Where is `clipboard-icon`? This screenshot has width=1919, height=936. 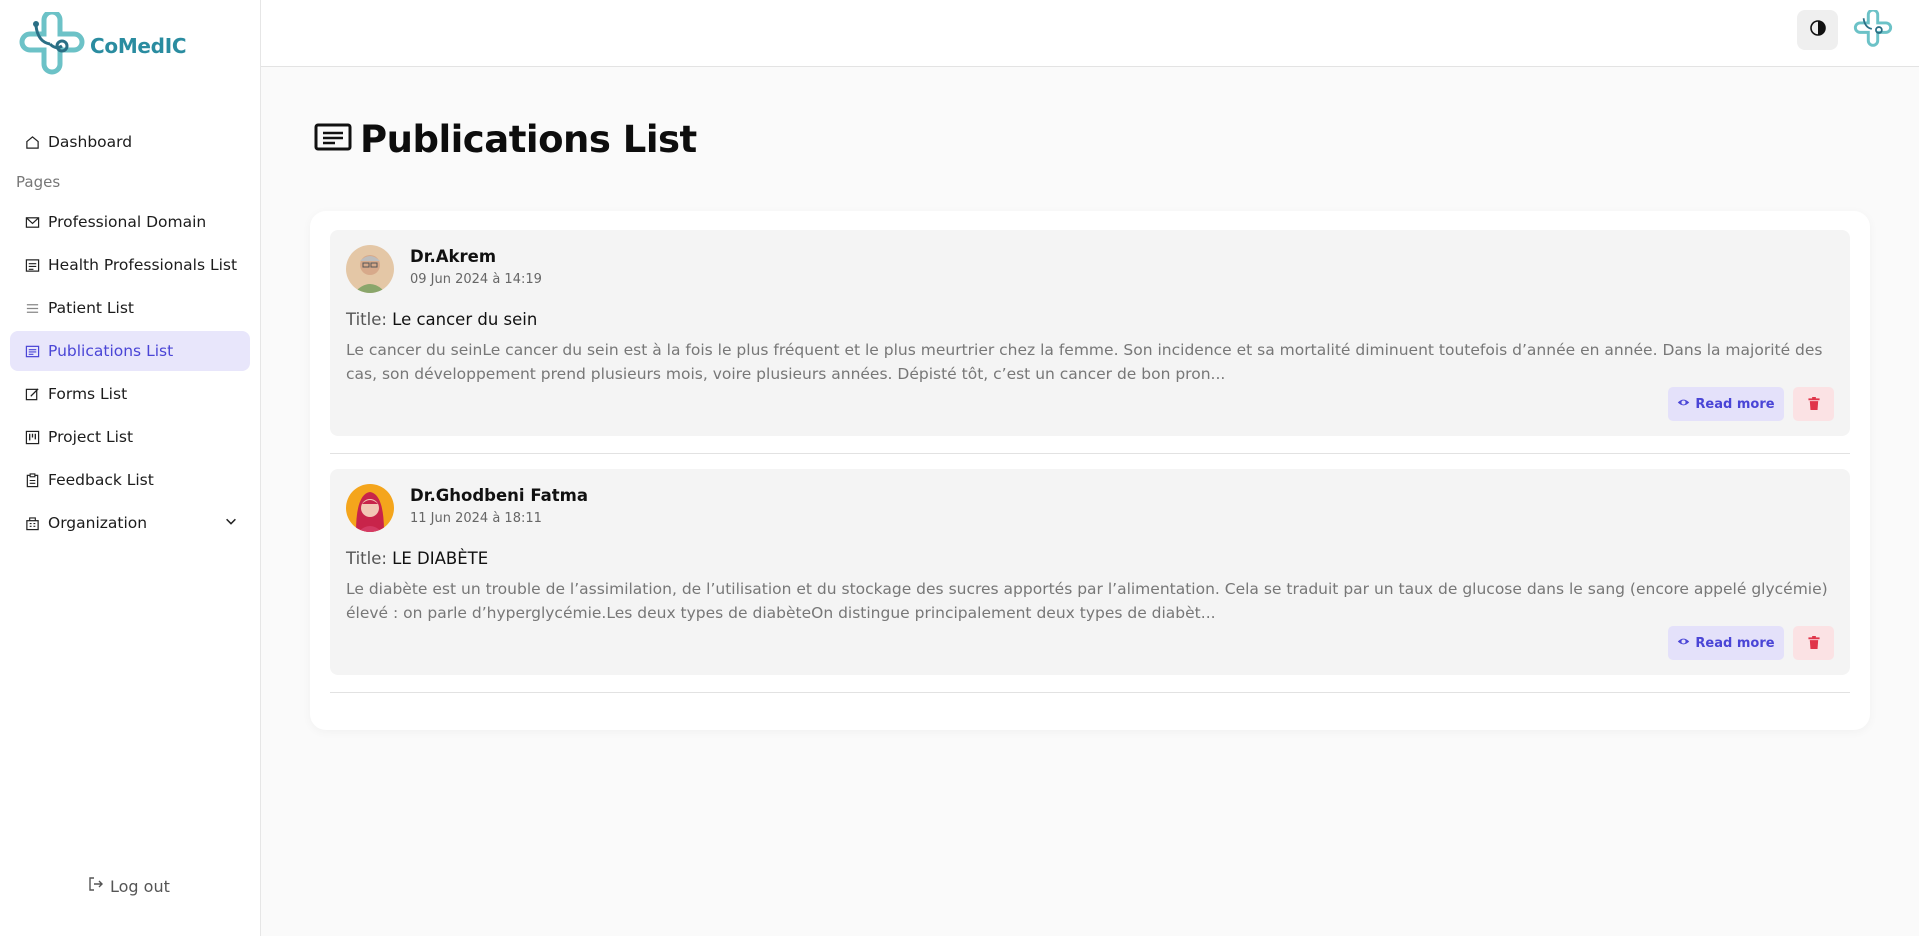
clipboard-icon is located at coordinates (32, 480).